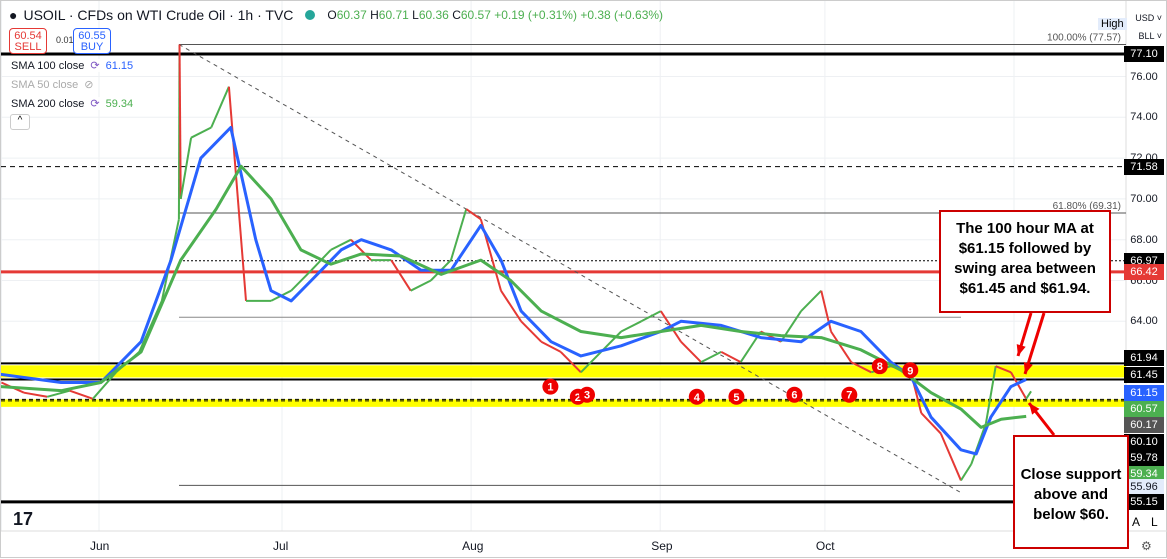 The height and width of the screenshot is (559, 1167). I want to click on price-label: 77.10, so click(1144, 54).